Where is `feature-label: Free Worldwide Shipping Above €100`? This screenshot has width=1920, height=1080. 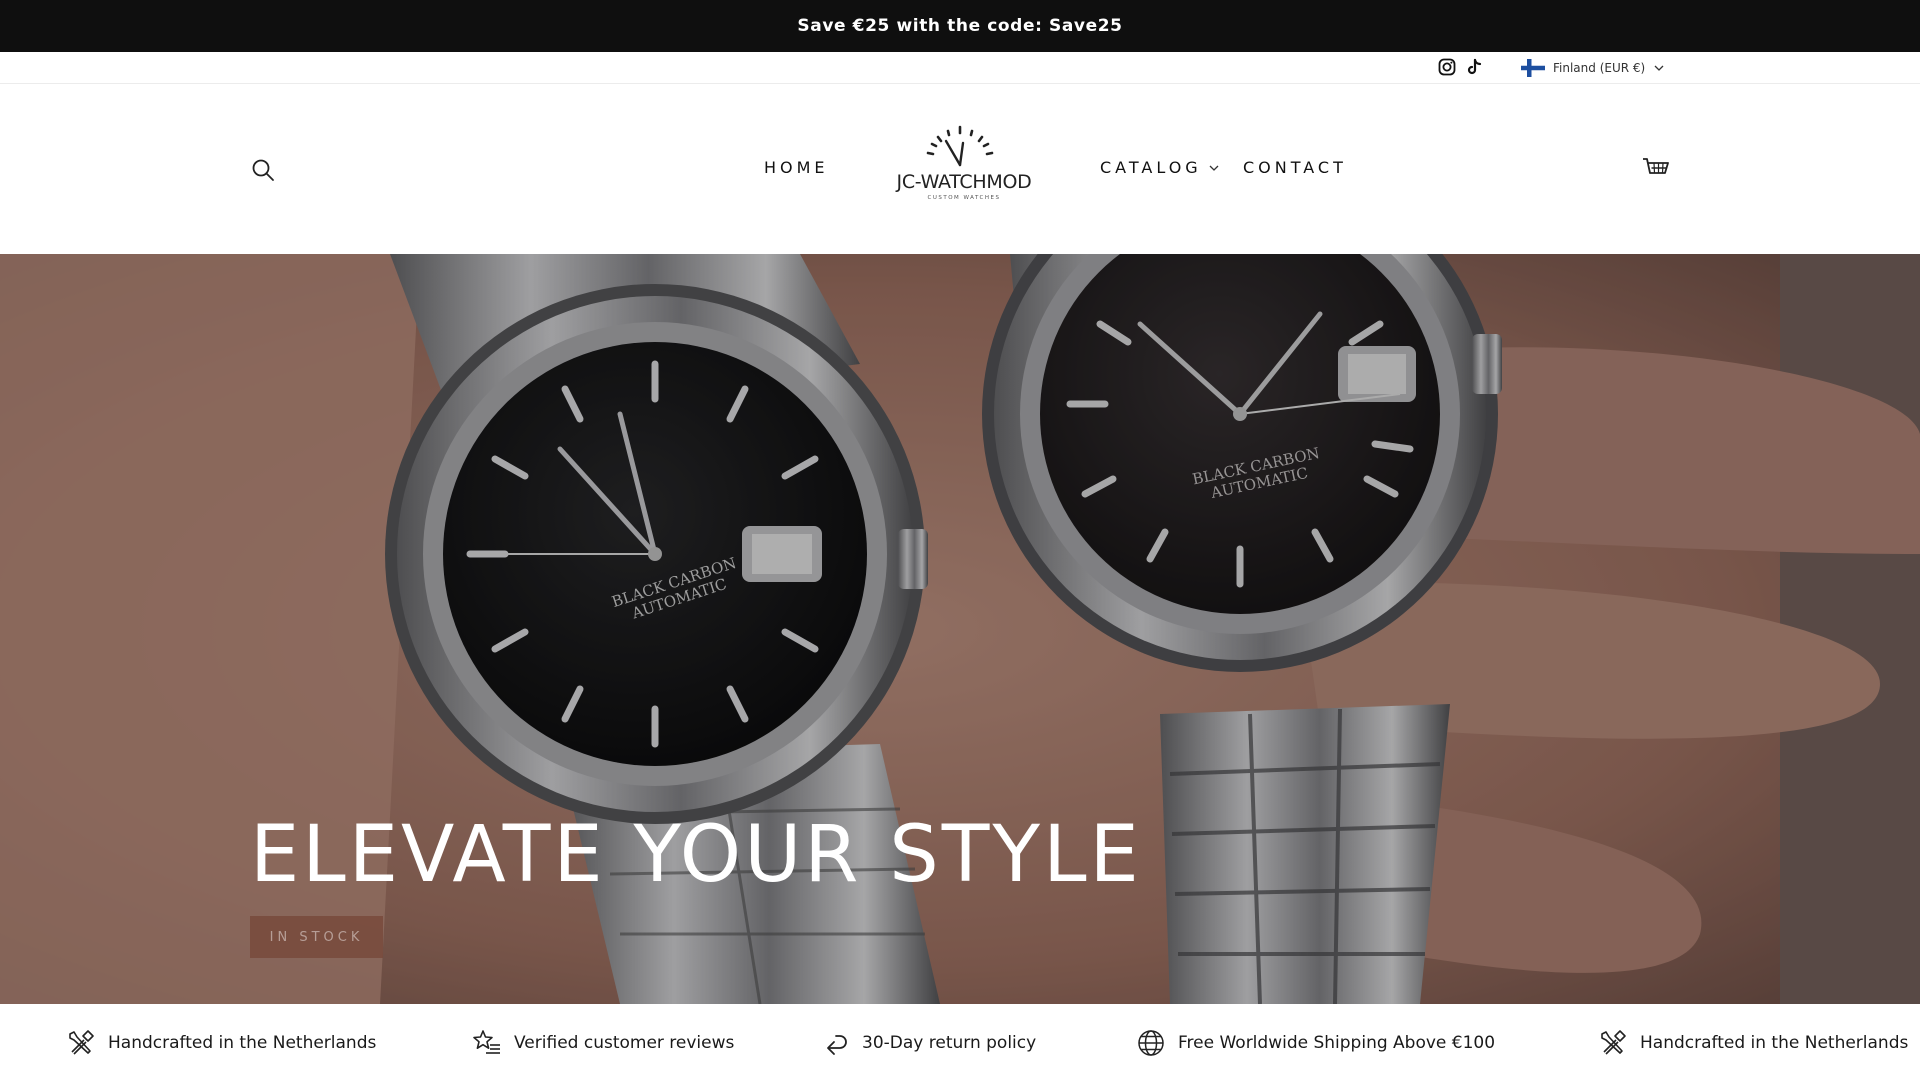
feature-label: Free Worldwide Shipping Above €100 is located at coordinates (1337, 1043).